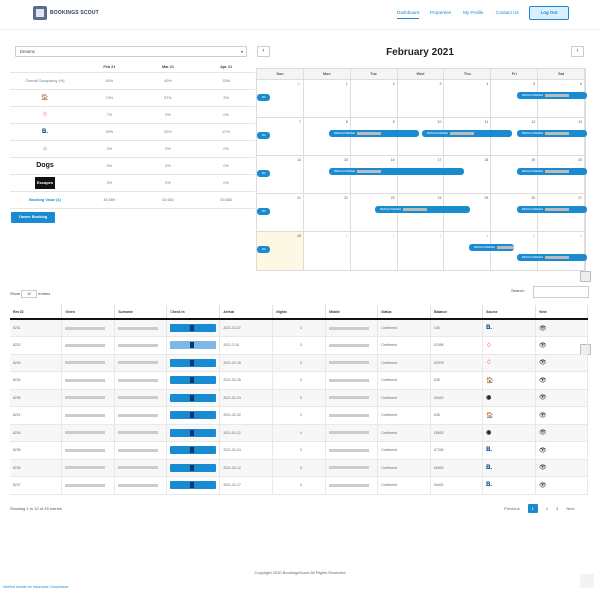 This screenshot has width=600, height=597. Describe the element at coordinates (557, 508) in the screenshot. I see `page-3-button: 3` at that location.